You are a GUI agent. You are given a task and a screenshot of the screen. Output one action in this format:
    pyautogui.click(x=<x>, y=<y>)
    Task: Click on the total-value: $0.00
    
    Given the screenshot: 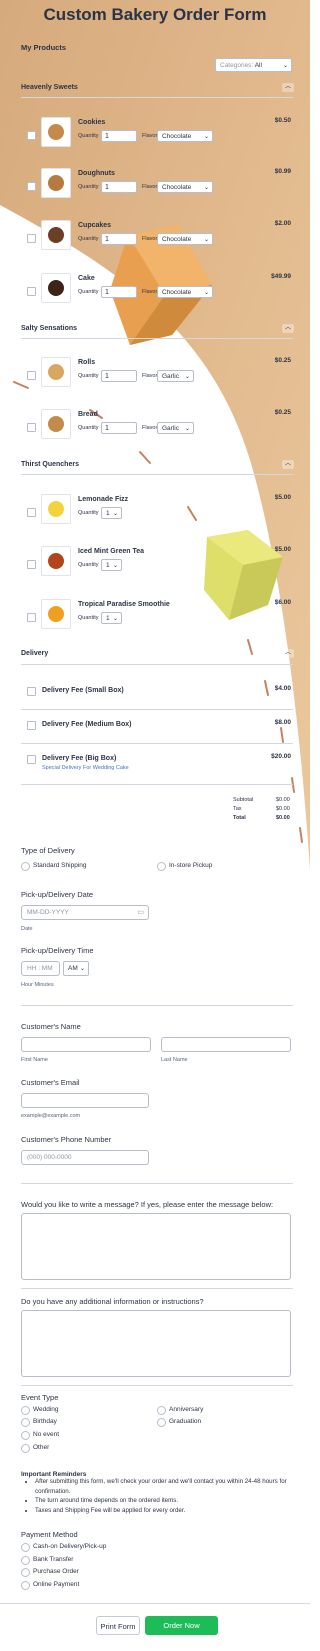 What is the action you would take?
    pyautogui.click(x=283, y=818)
    